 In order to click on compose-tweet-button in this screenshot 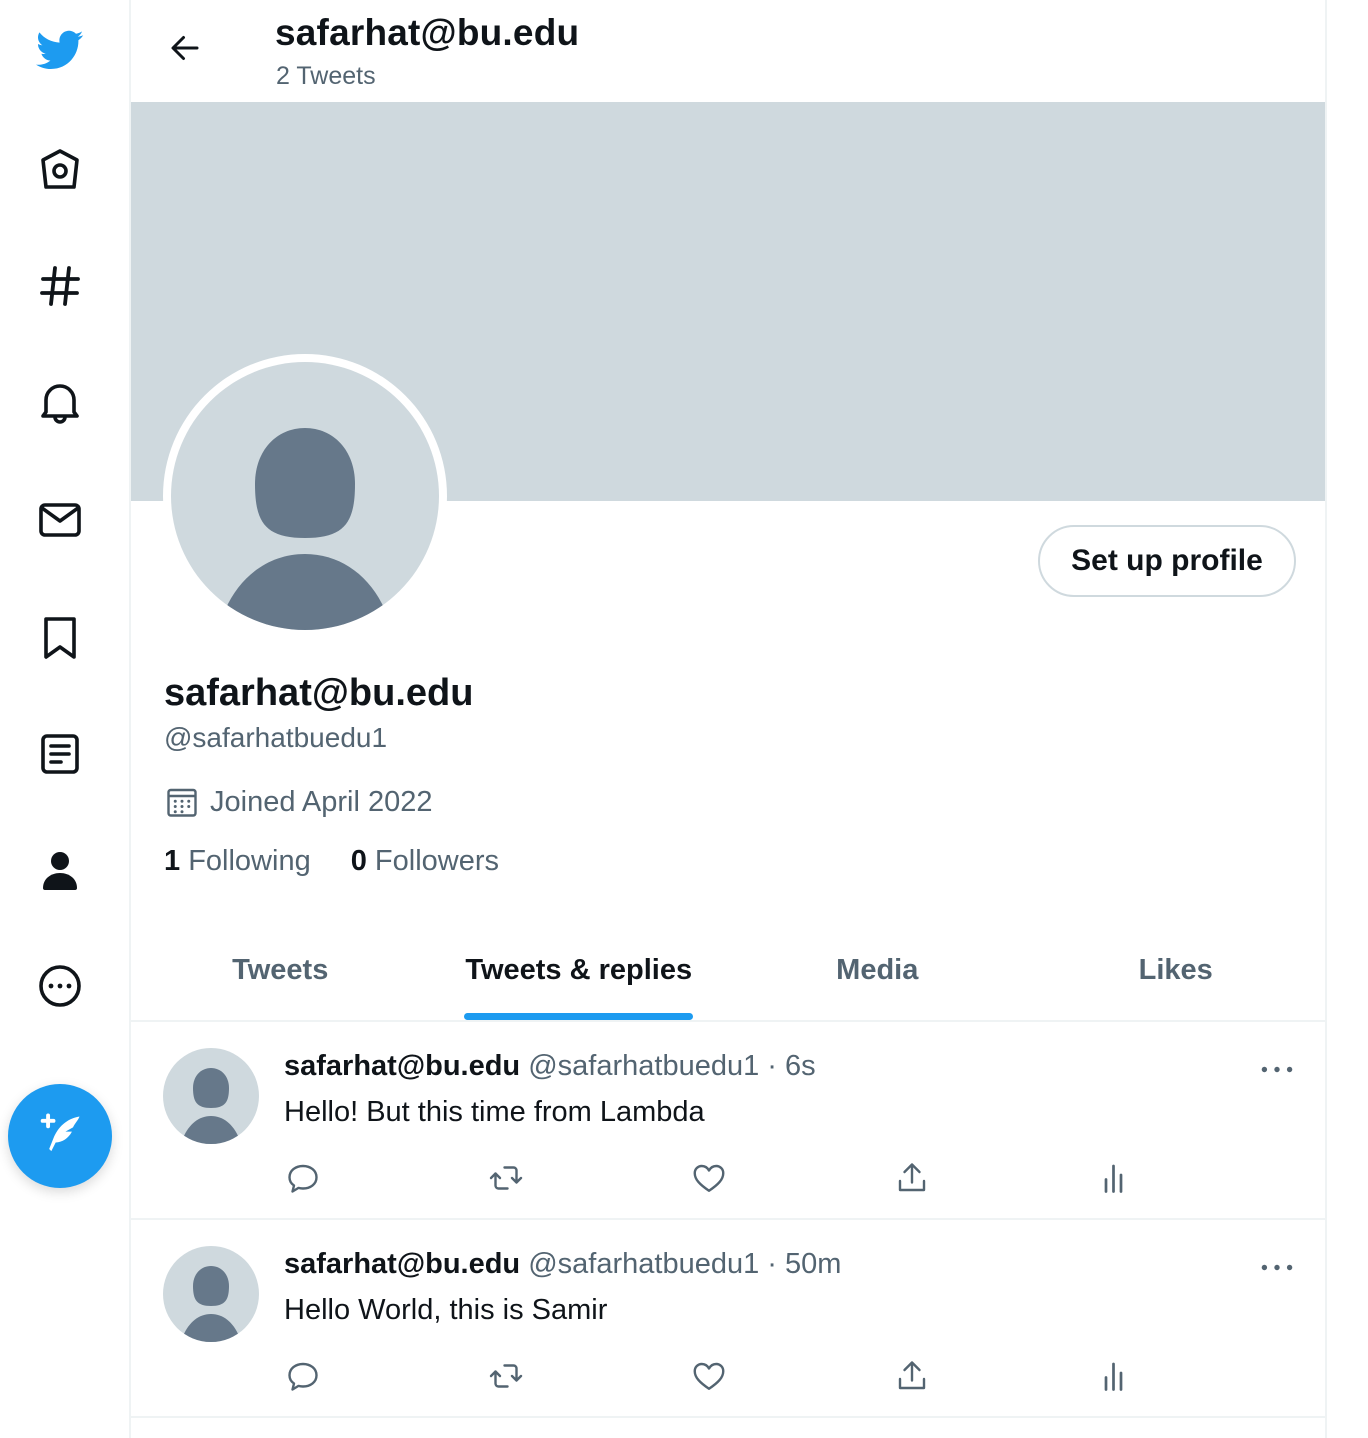, I will do `click(60, 1136)`.